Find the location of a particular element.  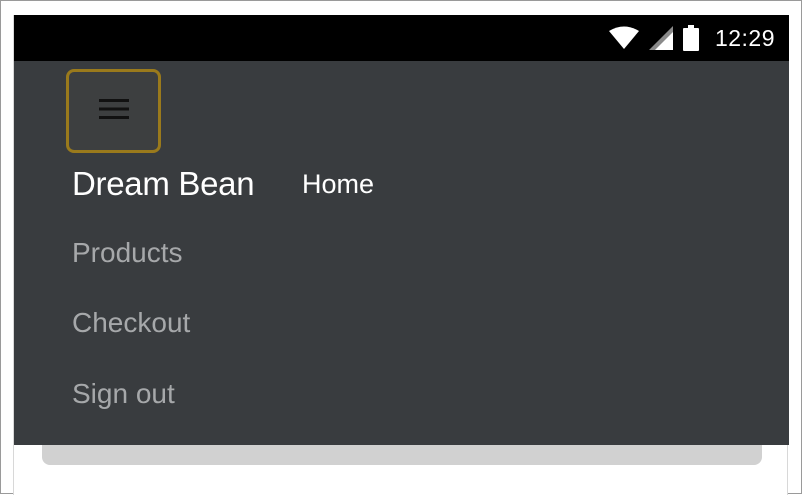

battery-icon is located at coordinates (690, 38).